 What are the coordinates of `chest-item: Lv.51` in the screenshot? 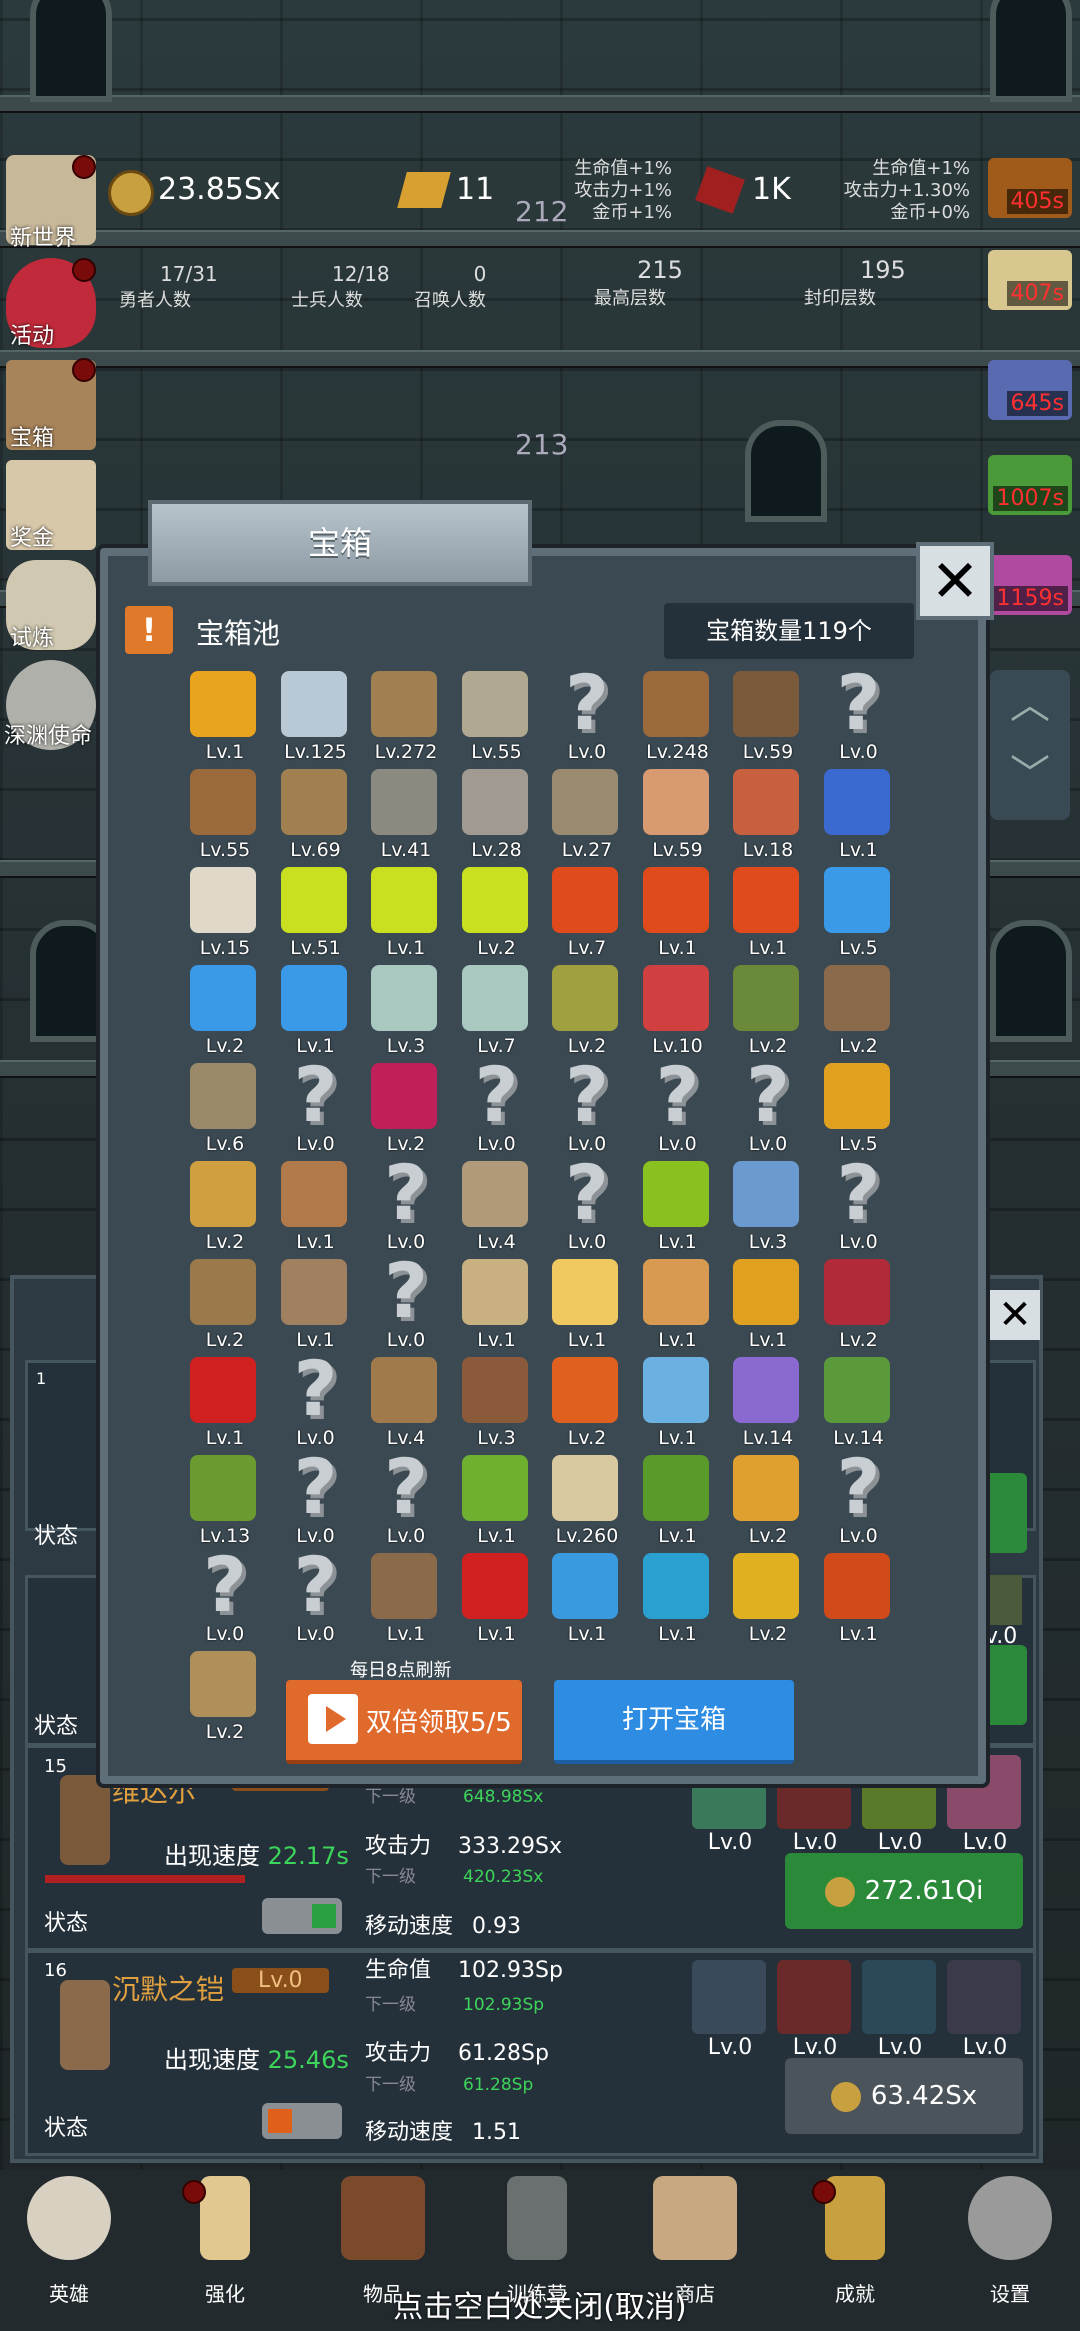 It's located at (316, 911).